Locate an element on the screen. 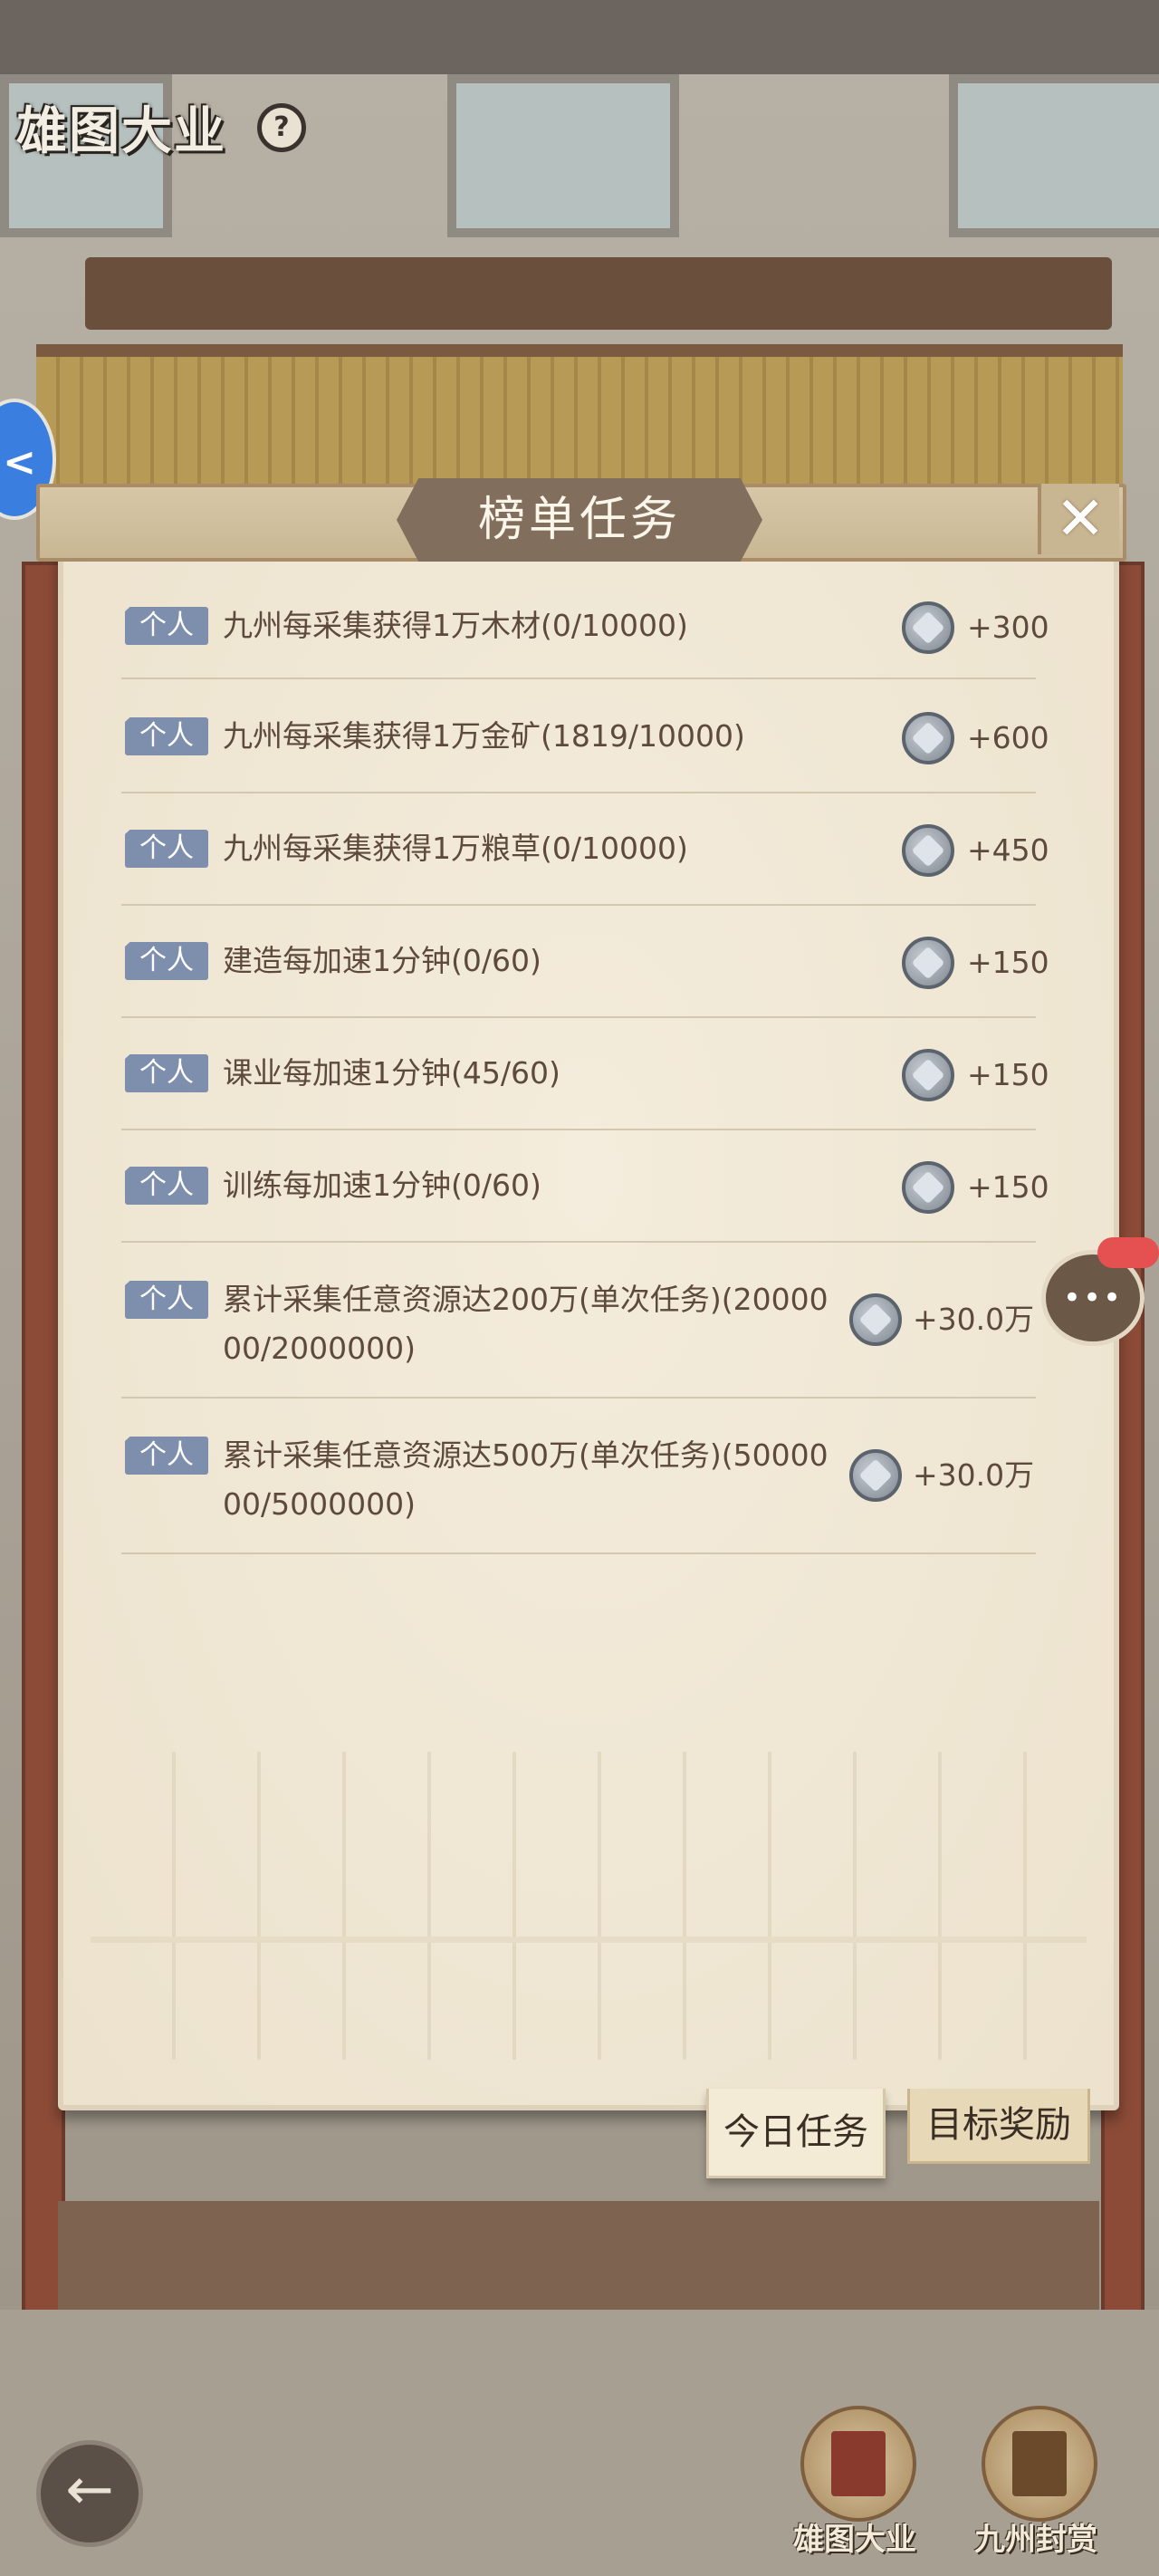  bottom-nav-label: 雄图大业 is located at coordinates (855, 2540).